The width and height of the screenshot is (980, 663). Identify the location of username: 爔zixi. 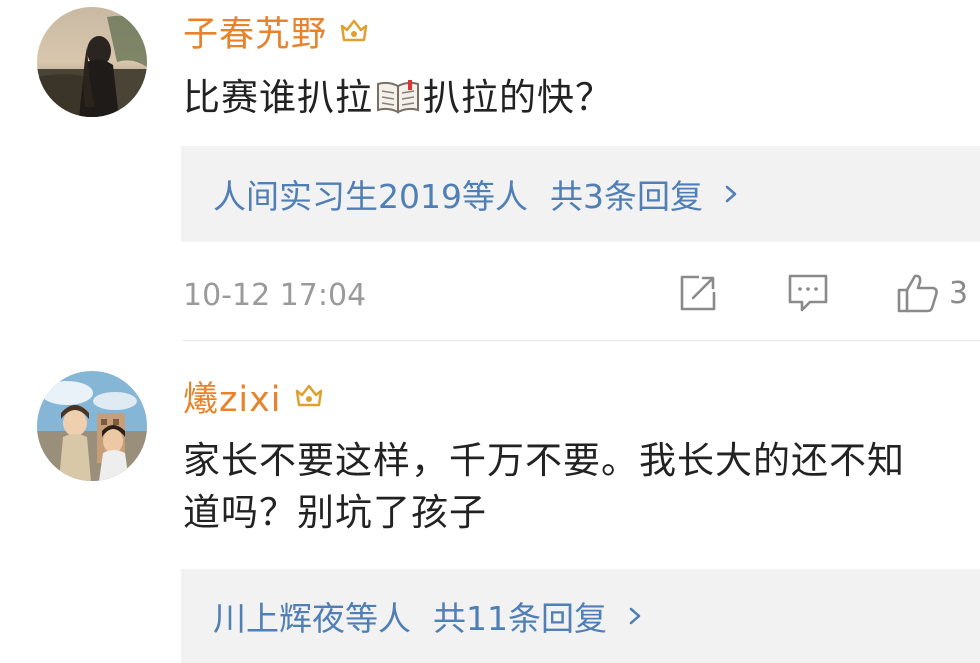
(232, 396).